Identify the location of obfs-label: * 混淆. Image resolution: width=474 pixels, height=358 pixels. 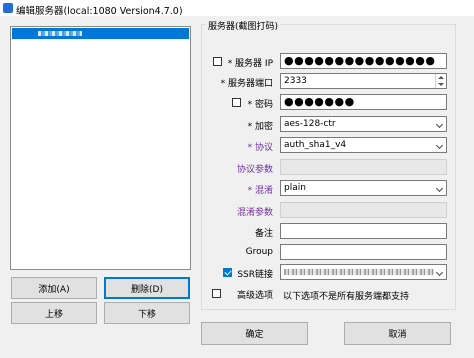
(260, 191).